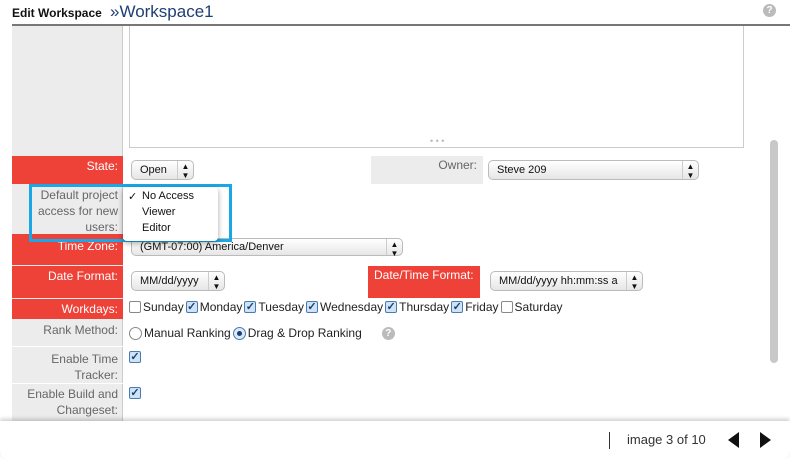  What do you see at coordinates (733, 440) in the screenshot?
I see `previous-arrow-icon` at bounding box center [733, 440].